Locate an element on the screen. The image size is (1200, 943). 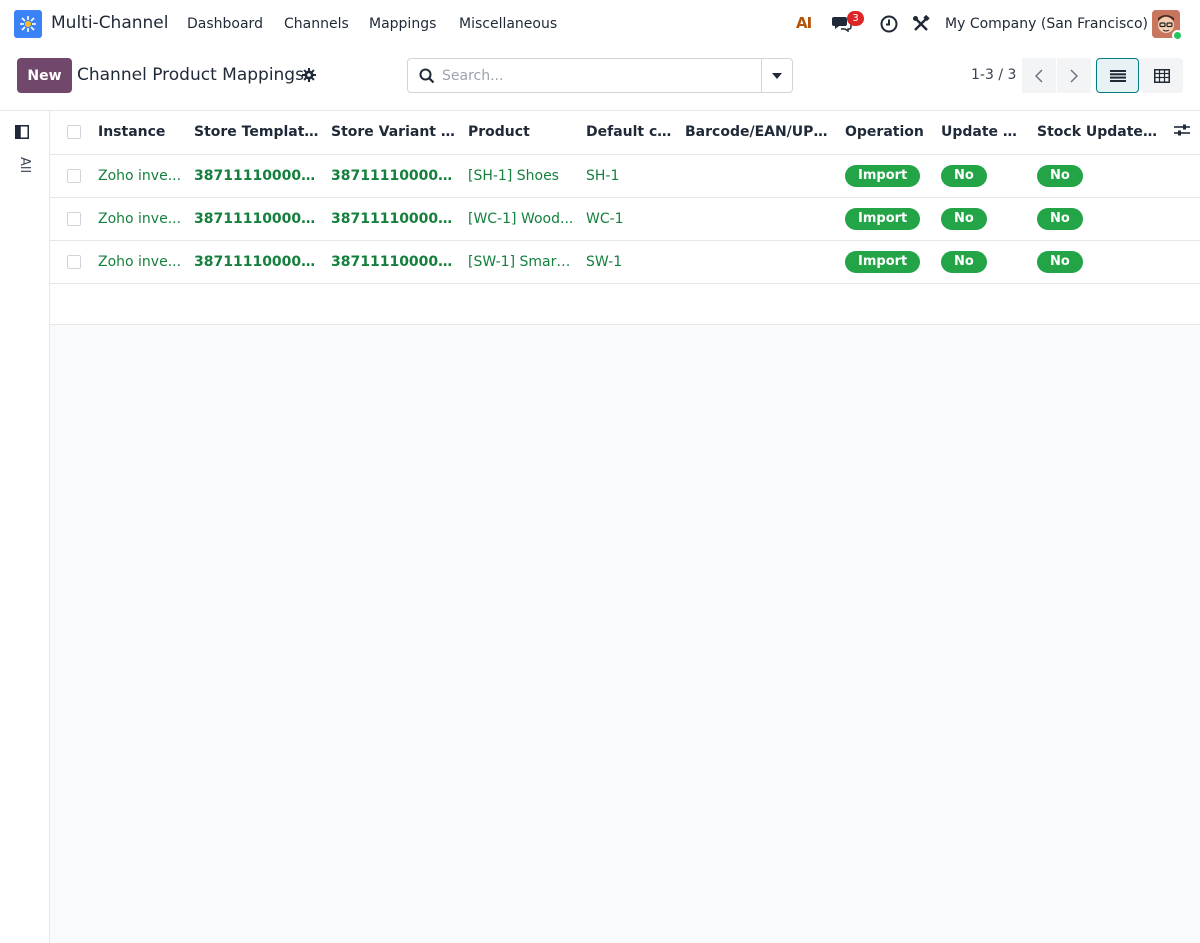
gear-icon is located at coordinates (309, 77).